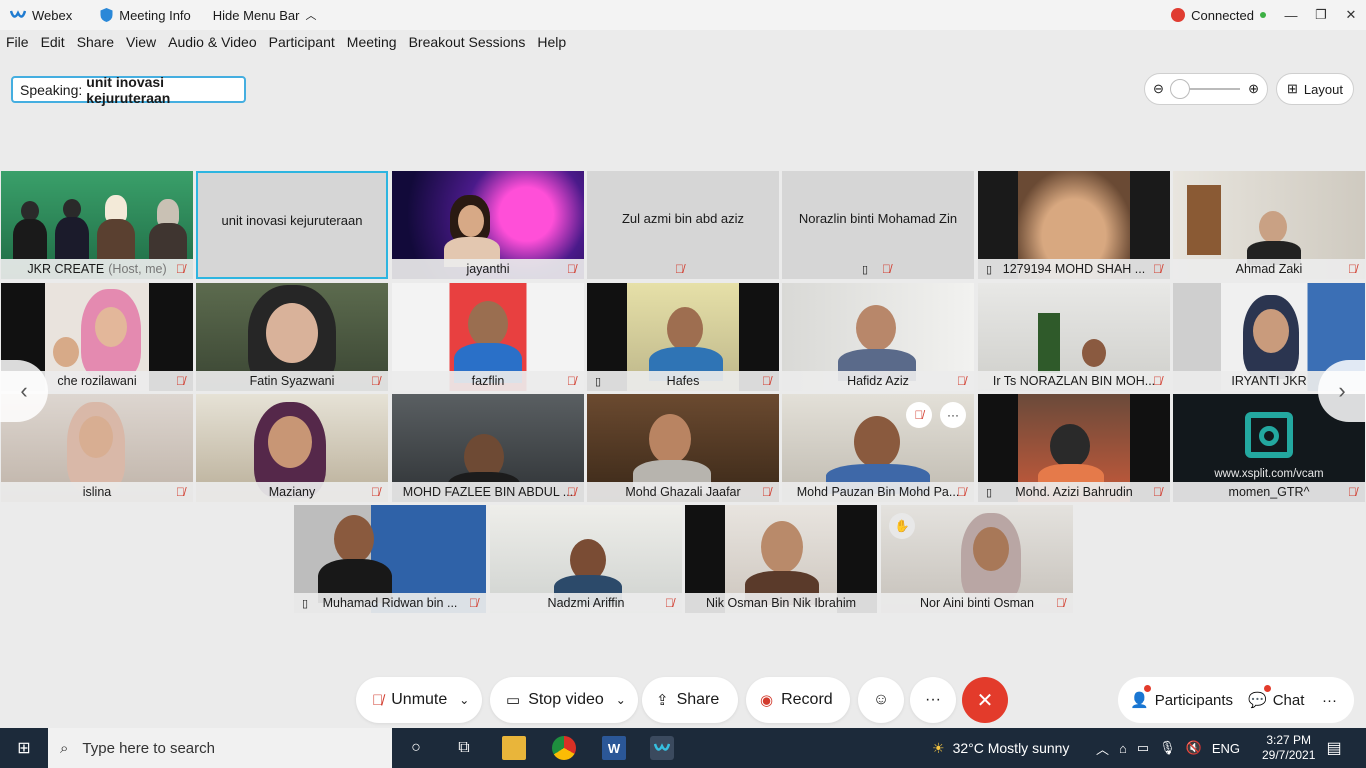 This screenshot has height=768, width=1366. I want to click on task-view-icon: ⧉, so click(464, 748).